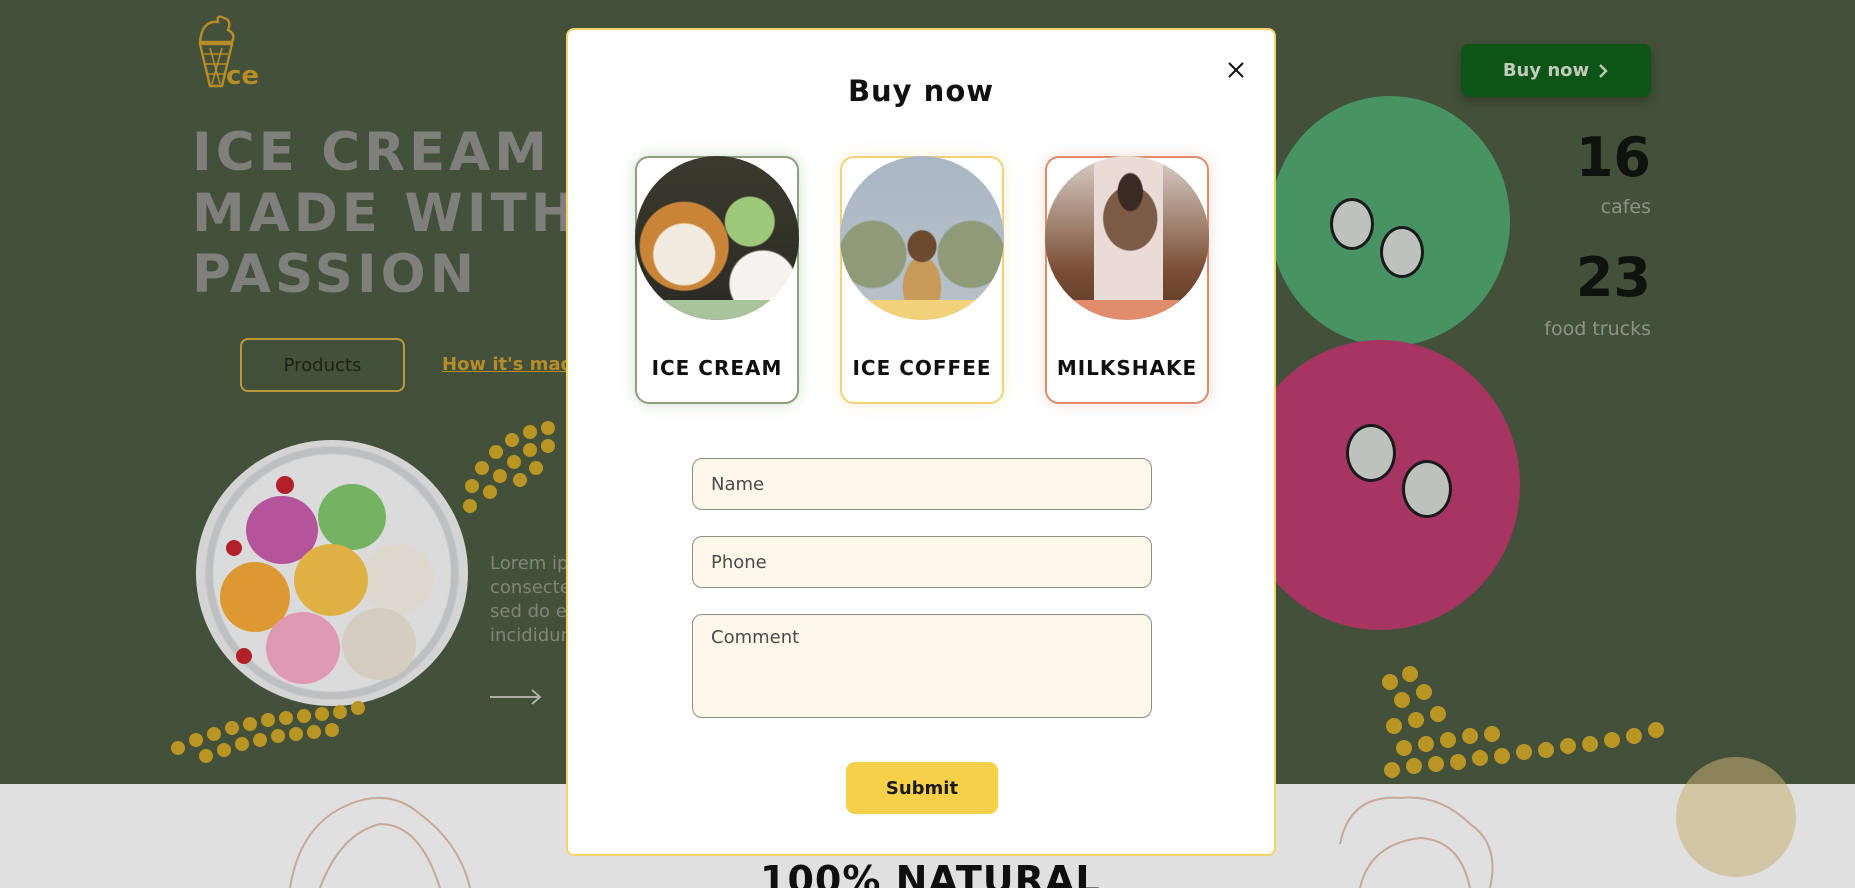 This screenshot has height=888, width=1855. I want to click on modal-title: Buy now, so click(921, 91).